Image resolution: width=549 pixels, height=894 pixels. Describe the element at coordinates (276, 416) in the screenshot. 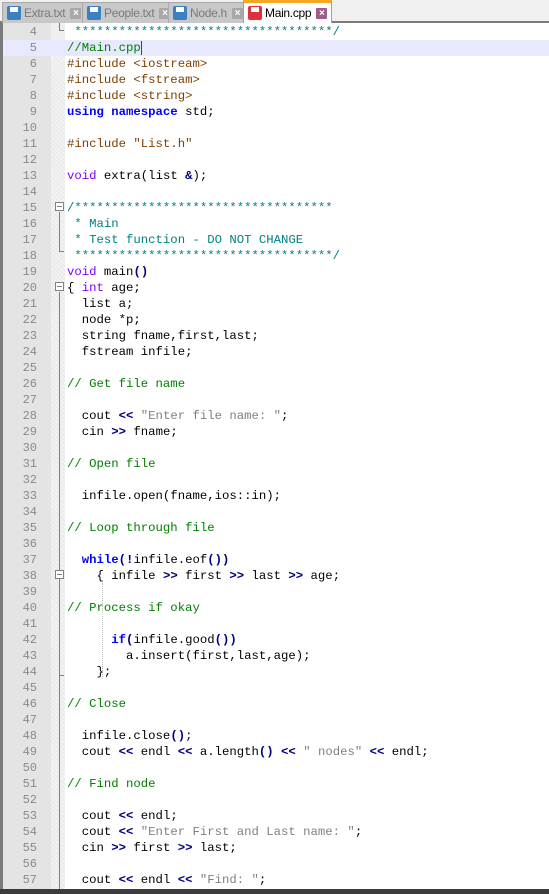

I see `code-line: 28 cout << "Enter file name: ";` at that location.